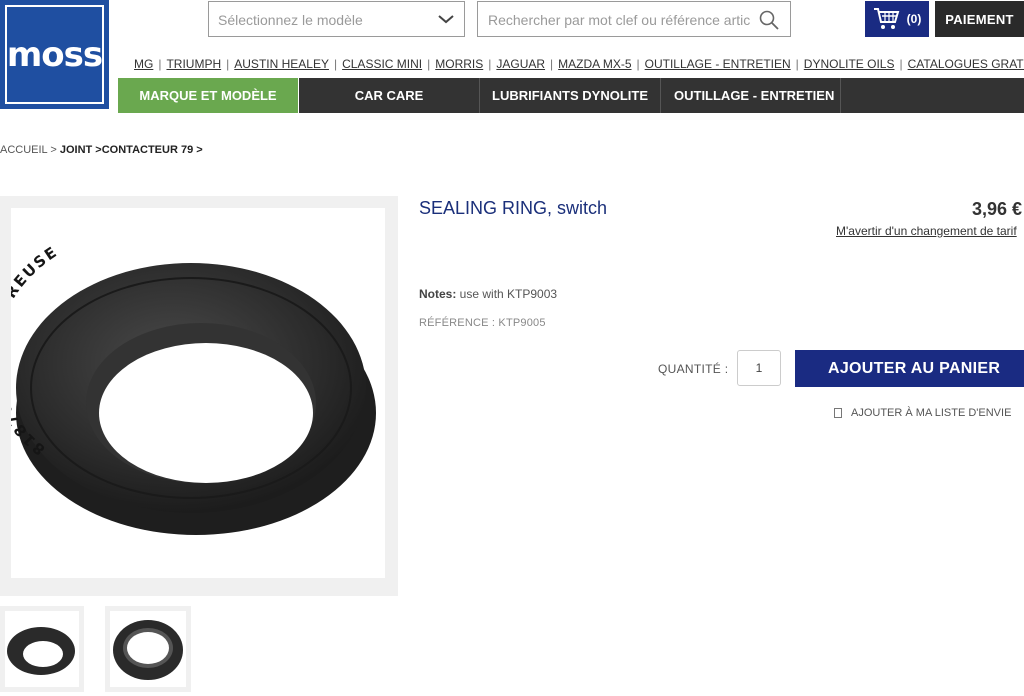  I want to click on quantity-label: QUANTITÉ :, so click(693, 369).